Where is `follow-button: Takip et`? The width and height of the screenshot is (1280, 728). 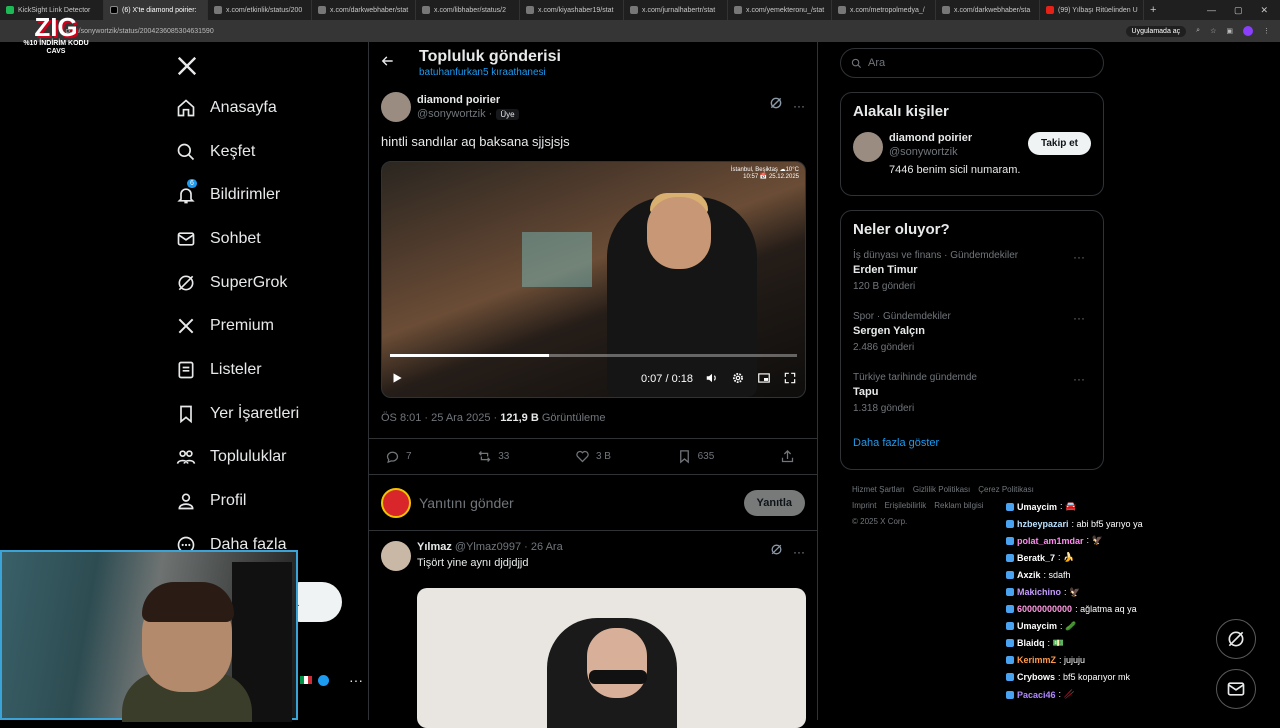
follow-button: Takip et is located at coordinates (1059, 143).